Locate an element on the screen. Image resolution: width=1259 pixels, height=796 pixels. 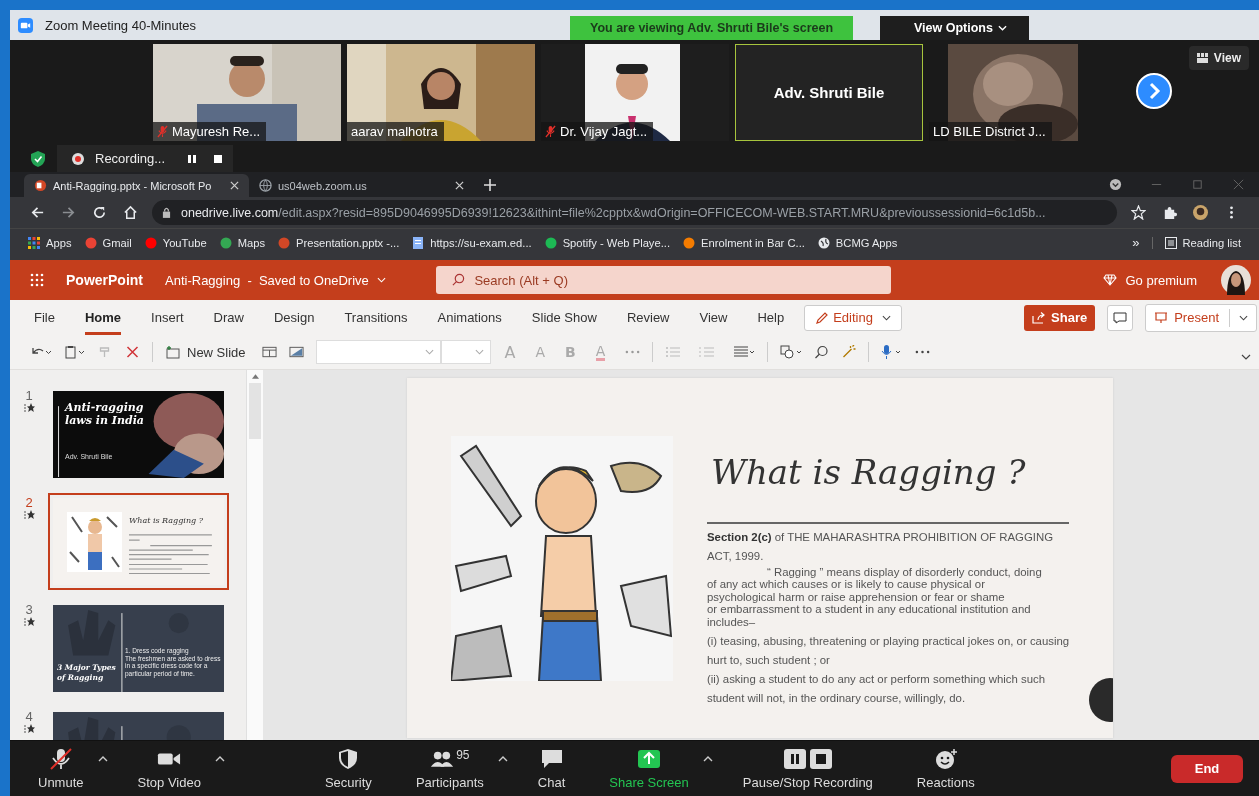
muted-microphone-icon is located at coordinates (60, 758).